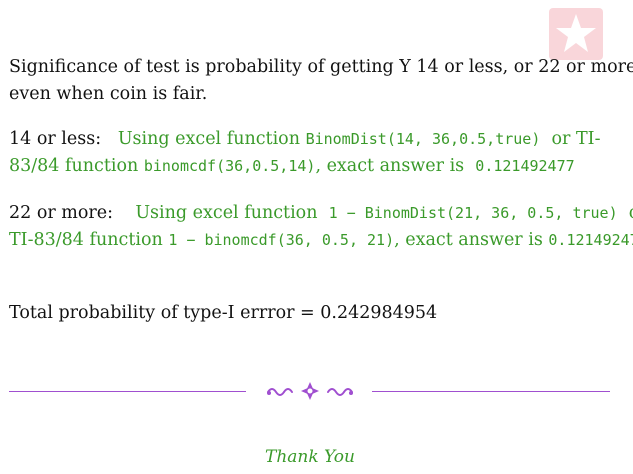 This screenshot has width=633, height=474. Describe the element at coordinates (390, 166) in the screenshot. I see `less-exact-text: , exact answer is` at that location.